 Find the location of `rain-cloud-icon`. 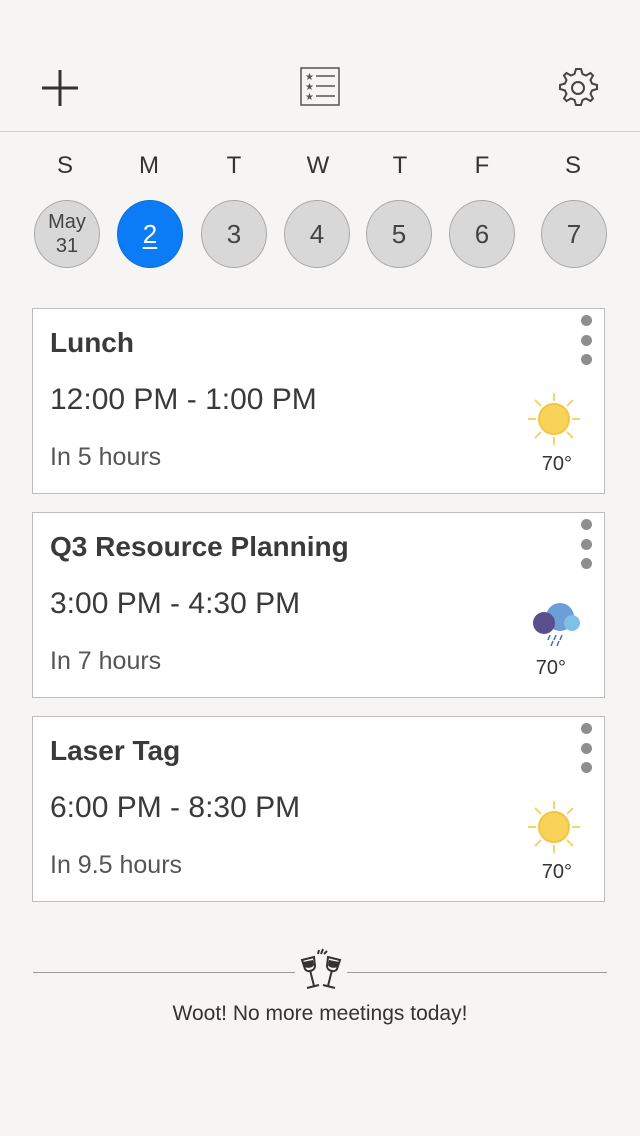

rain-cloud-icon is located at coordinates (556, 625).